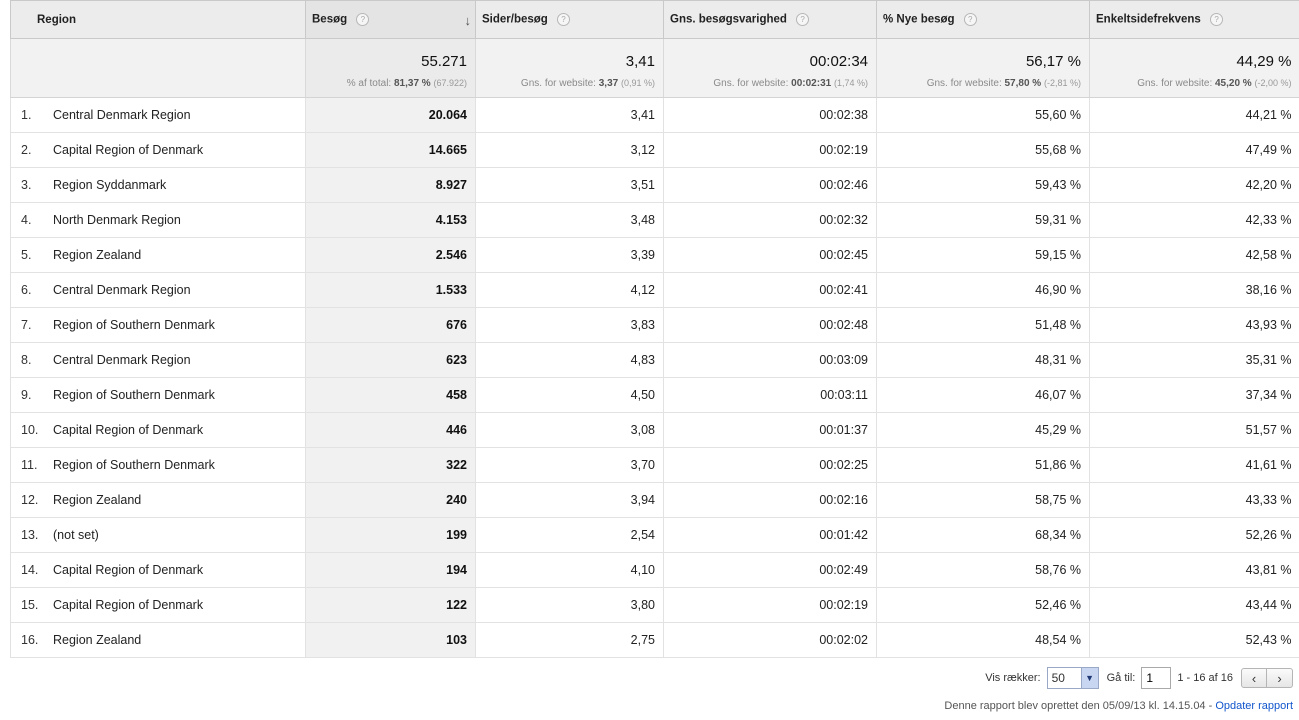 The image size is (1299, 720). I want to click on bounce-cell: 43,93 %, so click(1194, 325).